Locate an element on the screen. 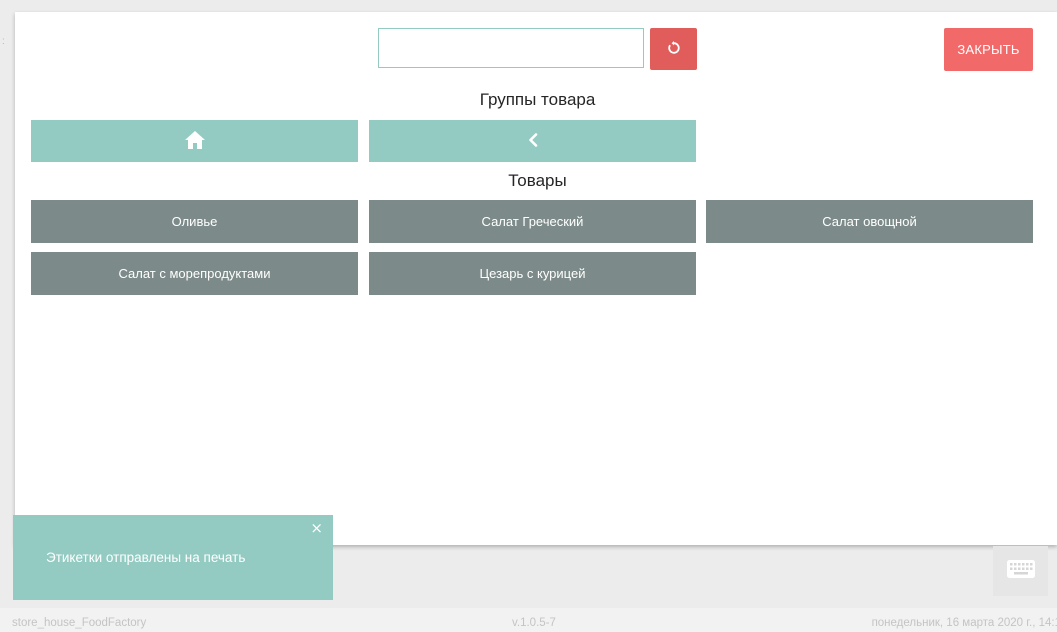 The width and height of the screenshot is (1057, 632). product-button: Цезарь с курицей is located at coordinates (532, 273).